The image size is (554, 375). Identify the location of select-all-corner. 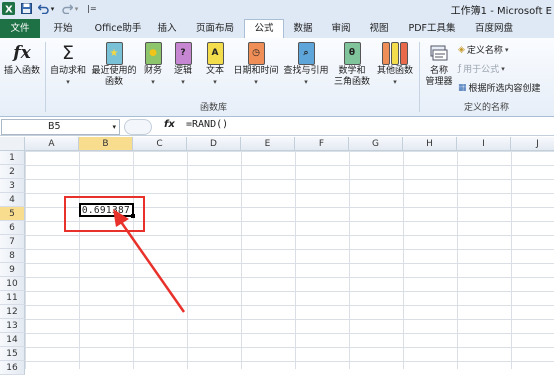
(12, 144).